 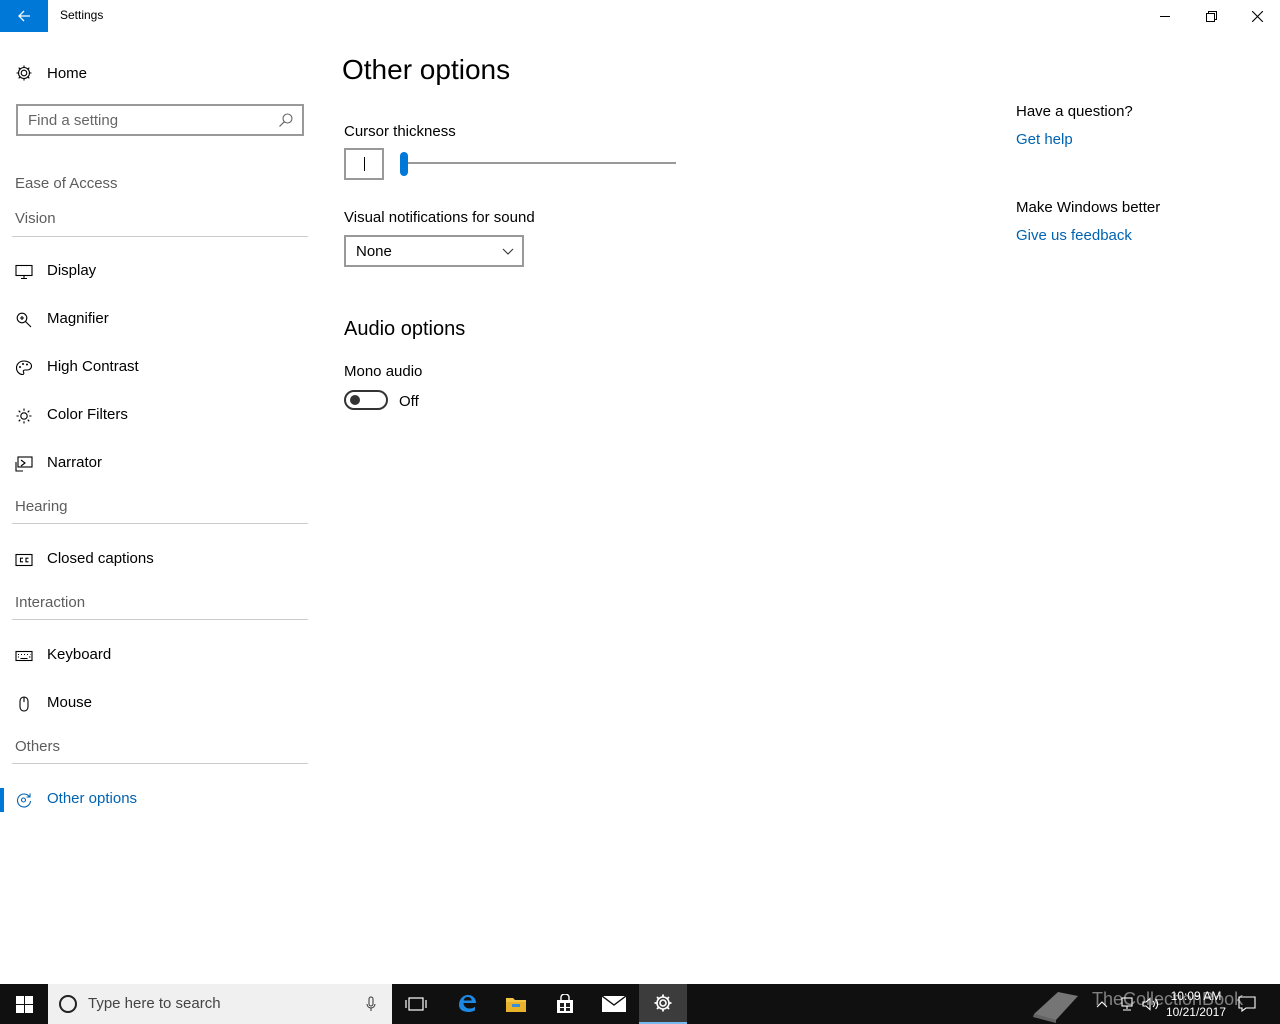 I want to click on notification-icon, so click(x=1247, y=1004).